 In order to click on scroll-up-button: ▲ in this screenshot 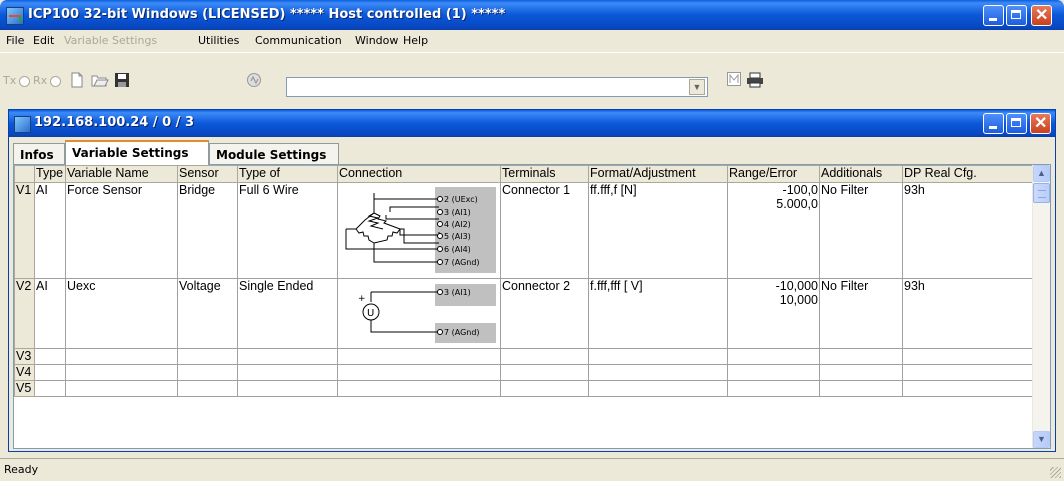, I will do `click(1041, 173)`.